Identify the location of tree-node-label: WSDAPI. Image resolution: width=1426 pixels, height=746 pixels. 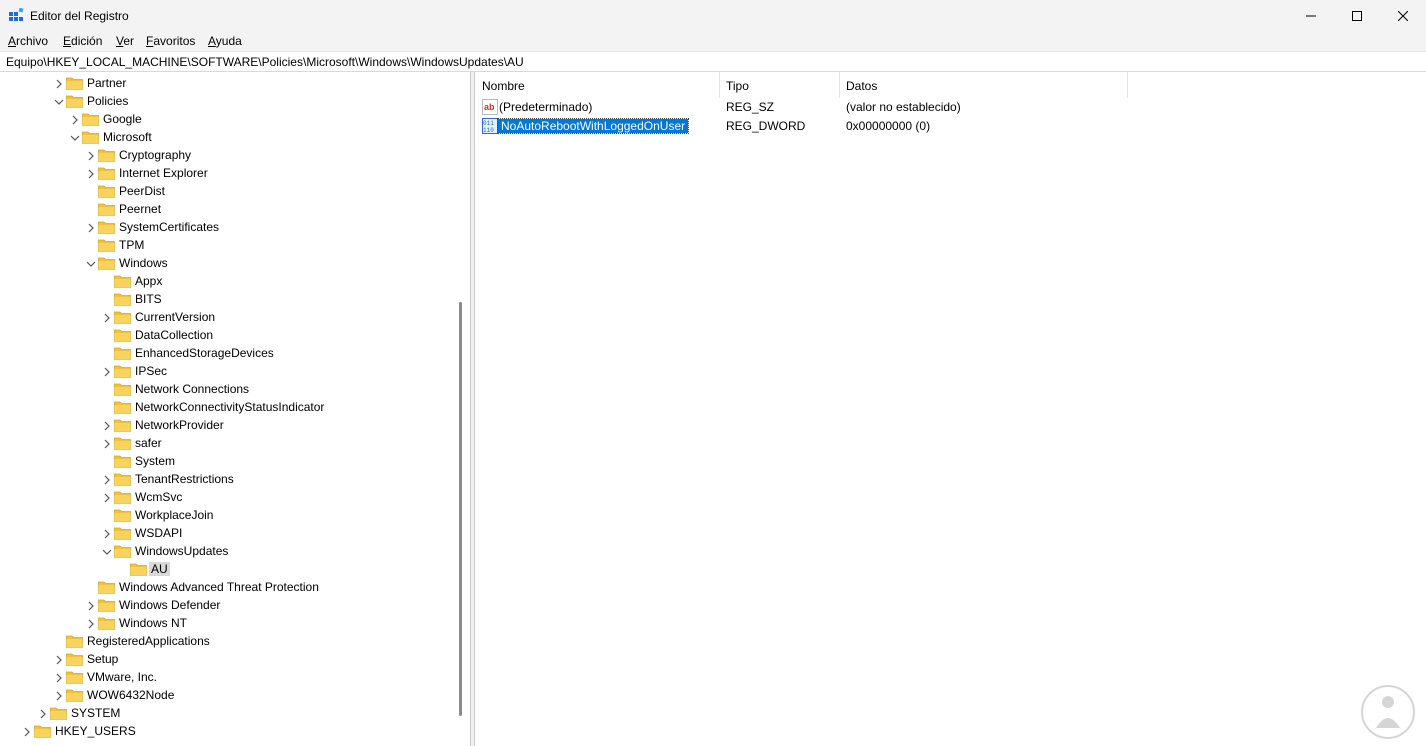
(159, 533).